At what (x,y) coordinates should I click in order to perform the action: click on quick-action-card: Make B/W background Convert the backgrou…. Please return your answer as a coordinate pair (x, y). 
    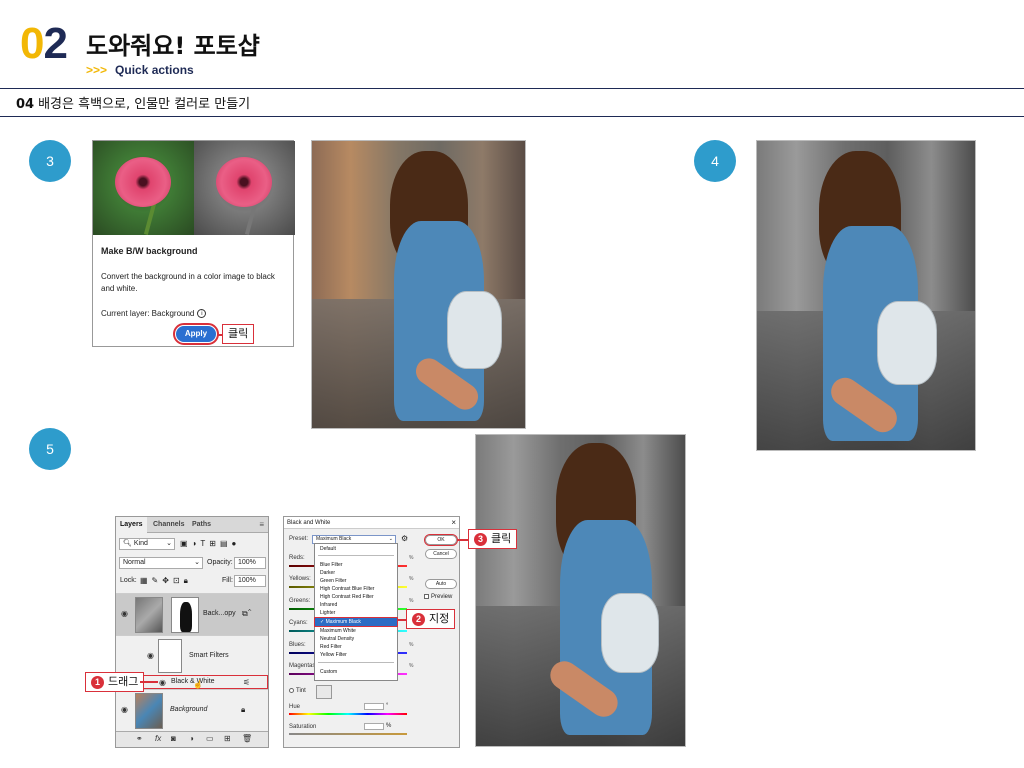
    Looking at the image, I should click on (193, 243).